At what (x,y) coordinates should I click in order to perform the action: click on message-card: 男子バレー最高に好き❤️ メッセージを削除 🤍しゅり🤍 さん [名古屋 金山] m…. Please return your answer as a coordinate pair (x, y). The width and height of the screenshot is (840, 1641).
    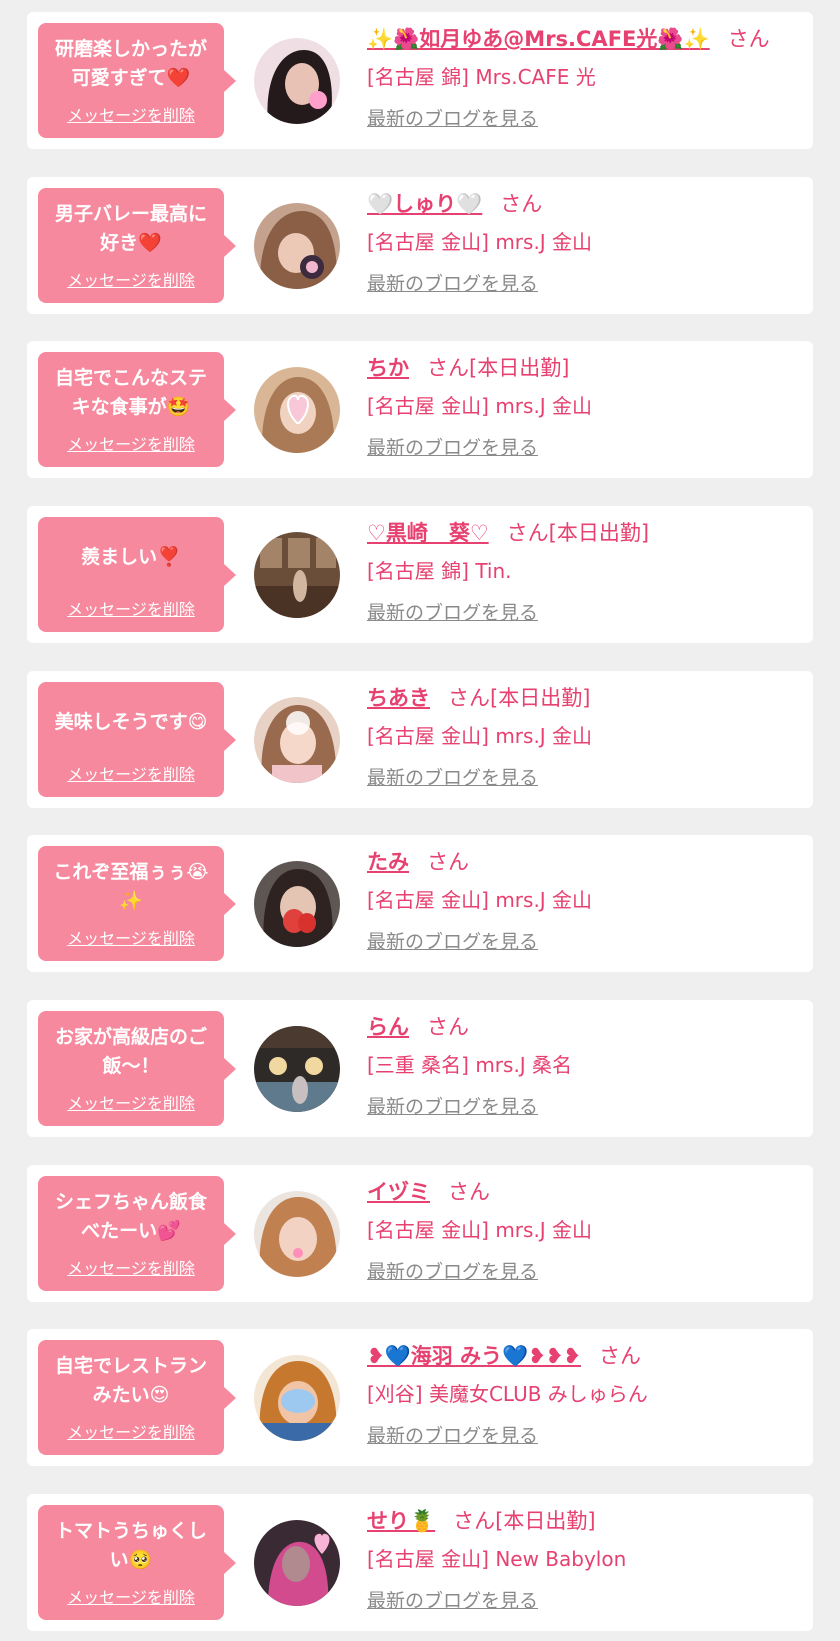
    Looking at the image, I should click on (420, 245).